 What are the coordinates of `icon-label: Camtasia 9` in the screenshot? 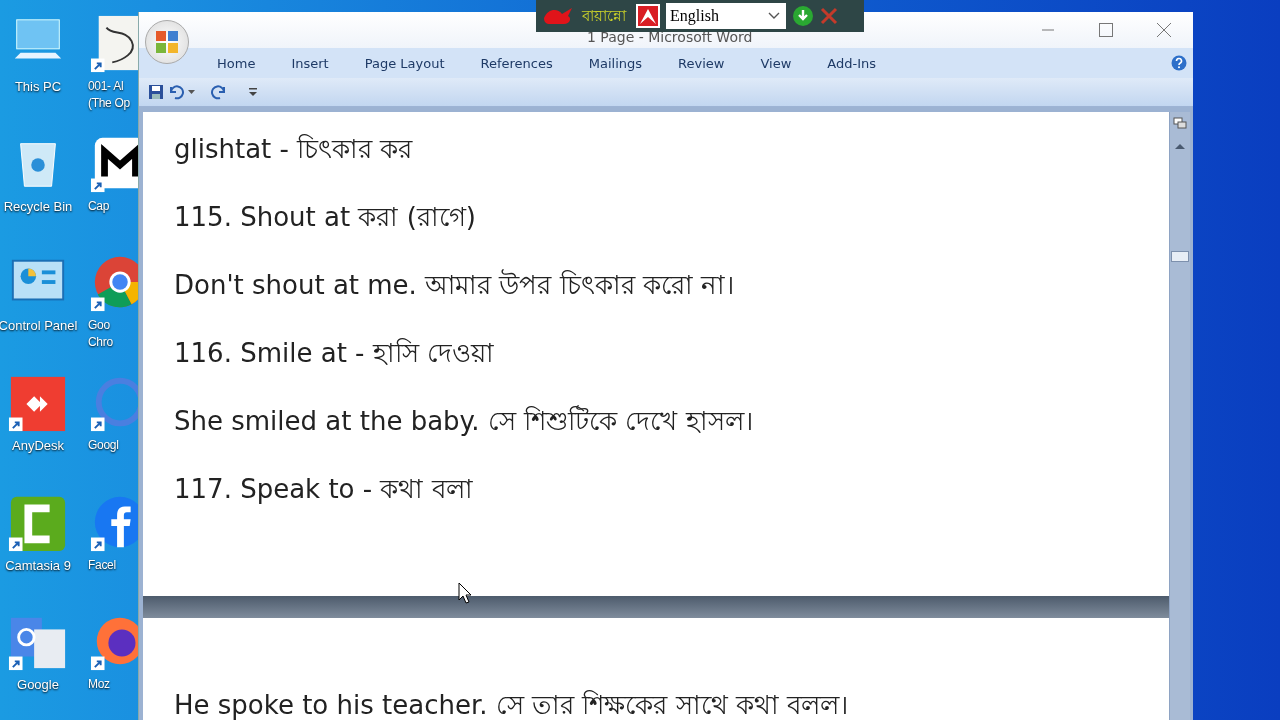 It's located at (38, 565).